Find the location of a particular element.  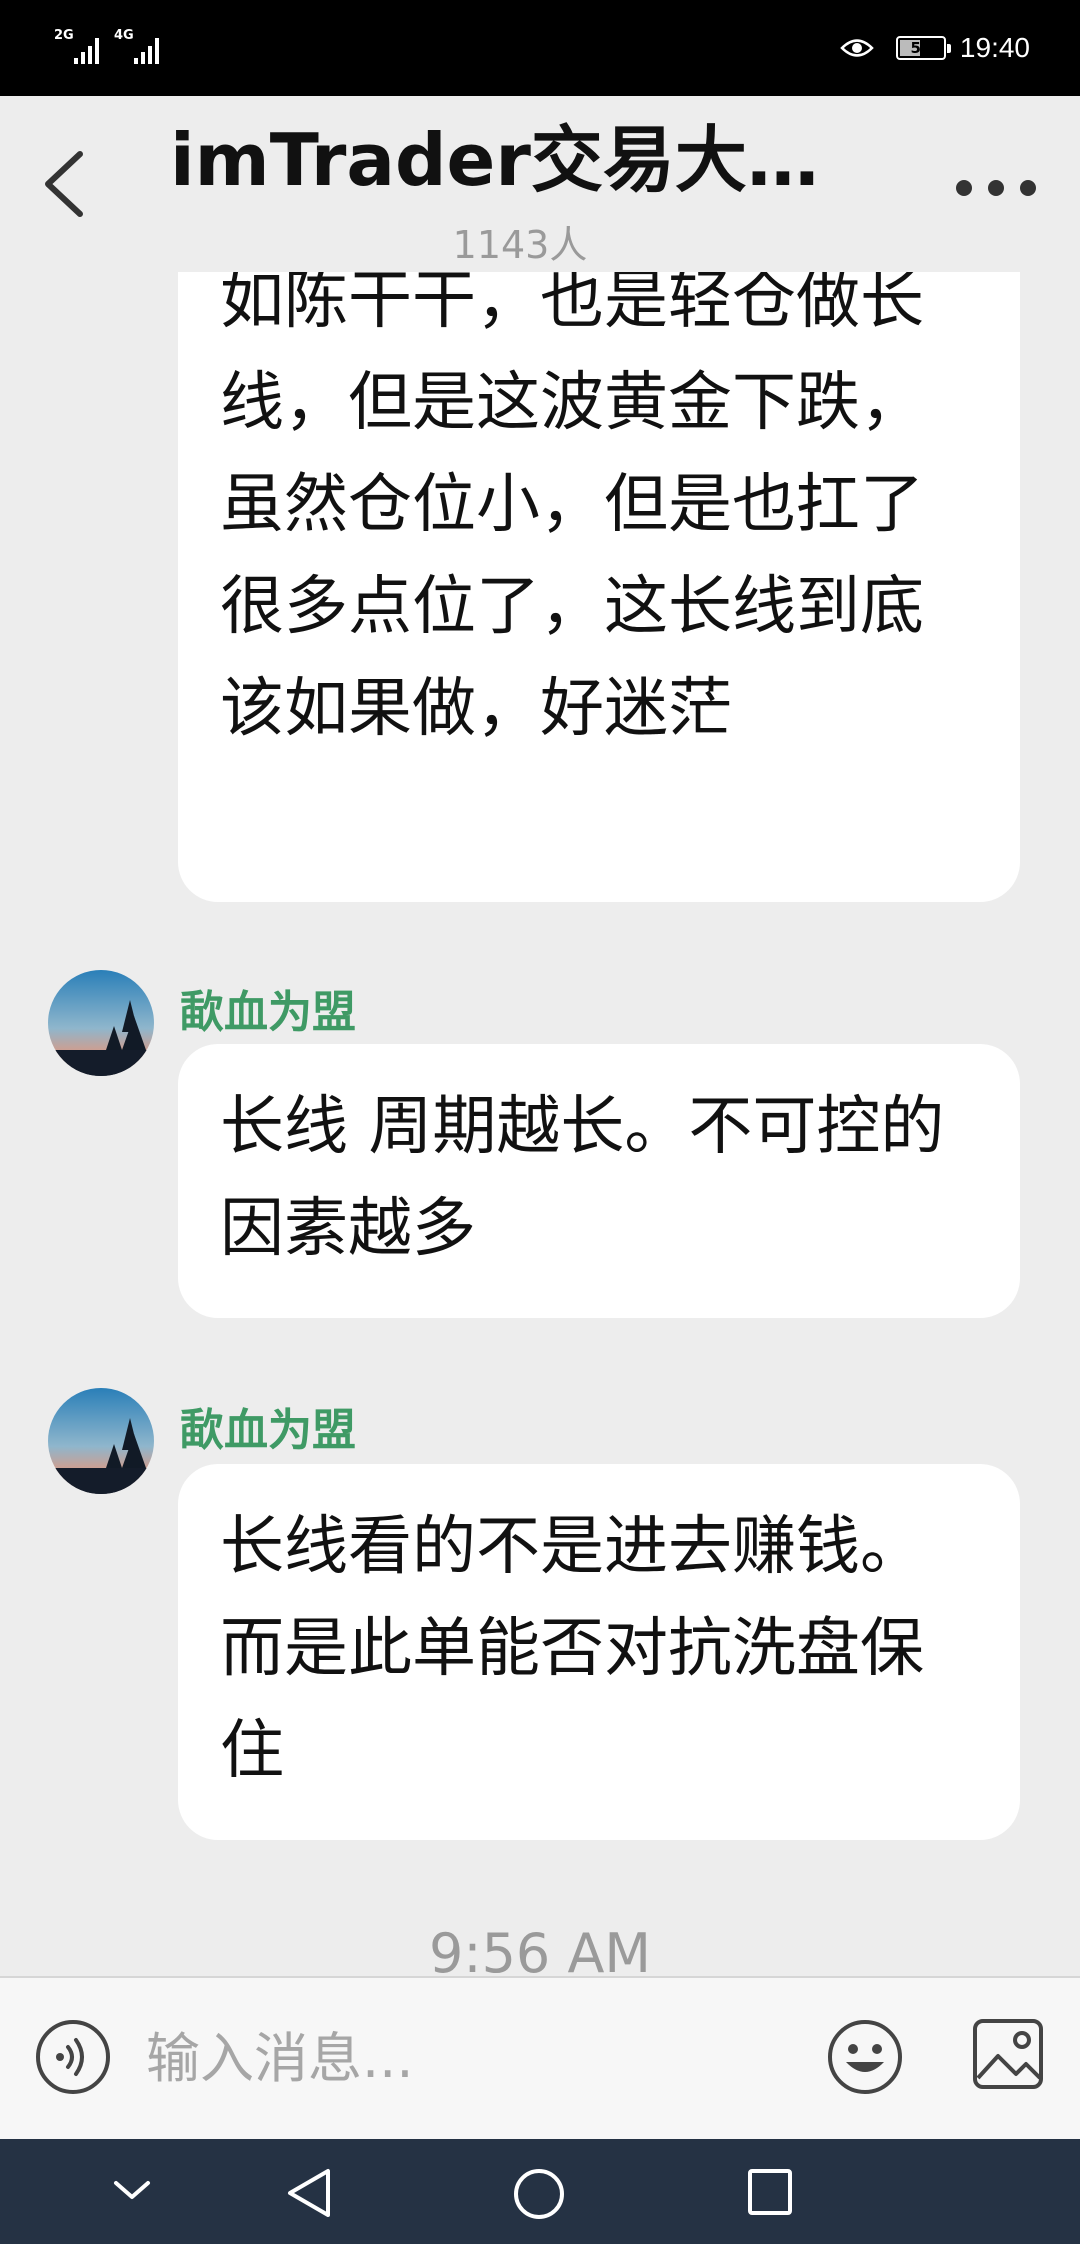

message-bubble: 长线看的不是进去赚钱。而是此单能否对抗洗盘保住 is located at coordinates (599, 1652).